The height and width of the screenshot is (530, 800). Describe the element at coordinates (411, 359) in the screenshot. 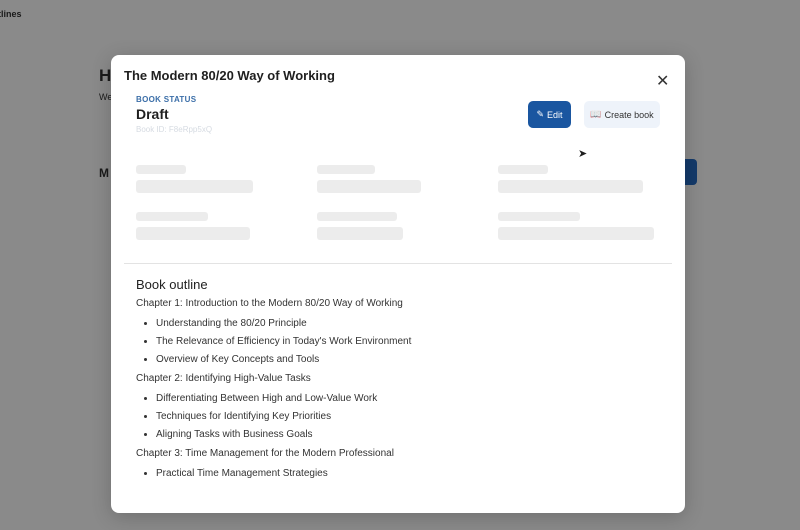

I see `list-item: Overview of Key Concepts and Tools` at that location.